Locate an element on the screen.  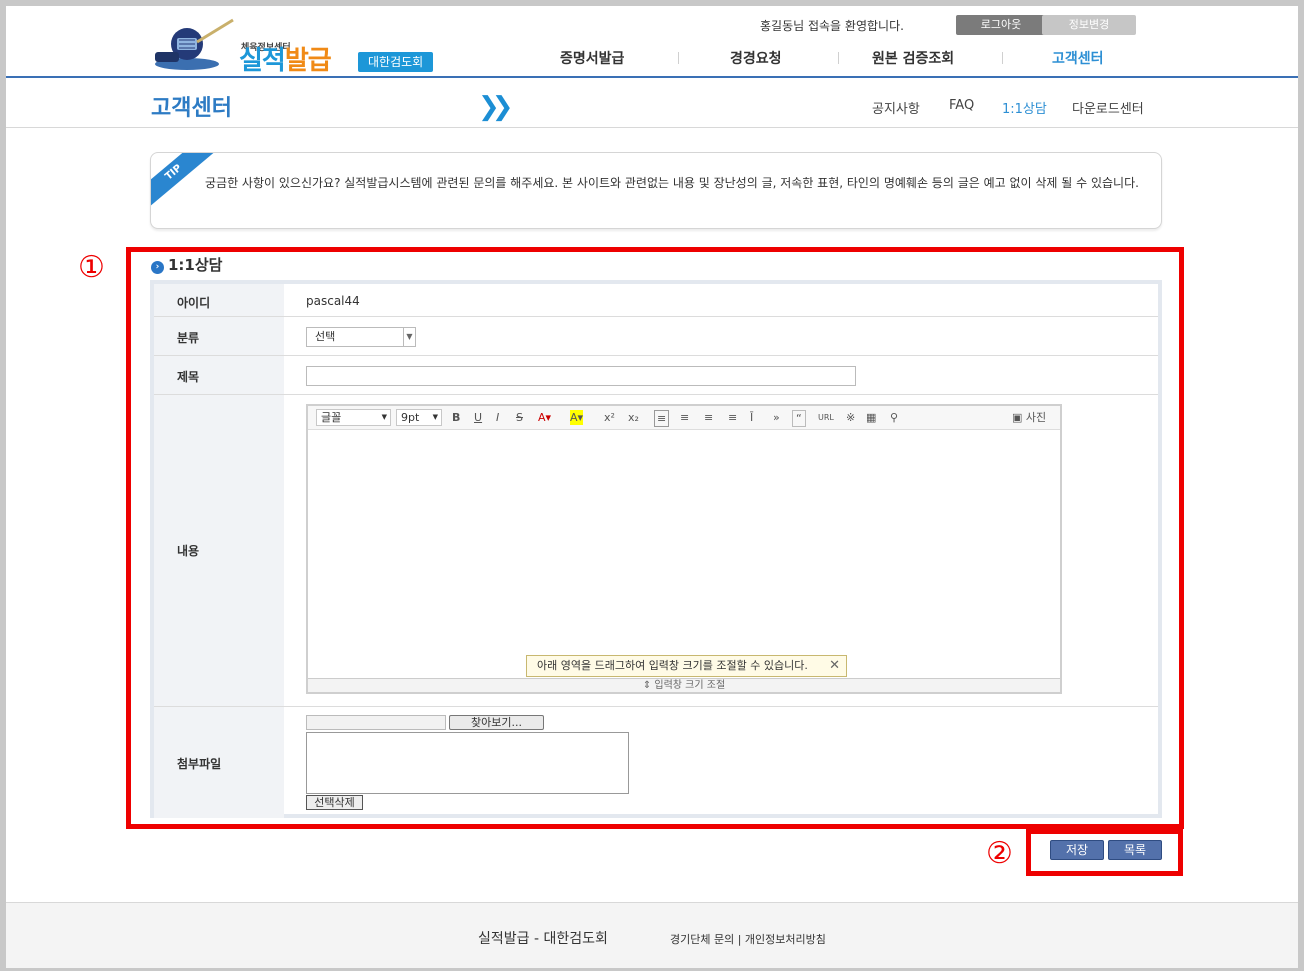
marker-two: ② is located at coordinates (999, 853).